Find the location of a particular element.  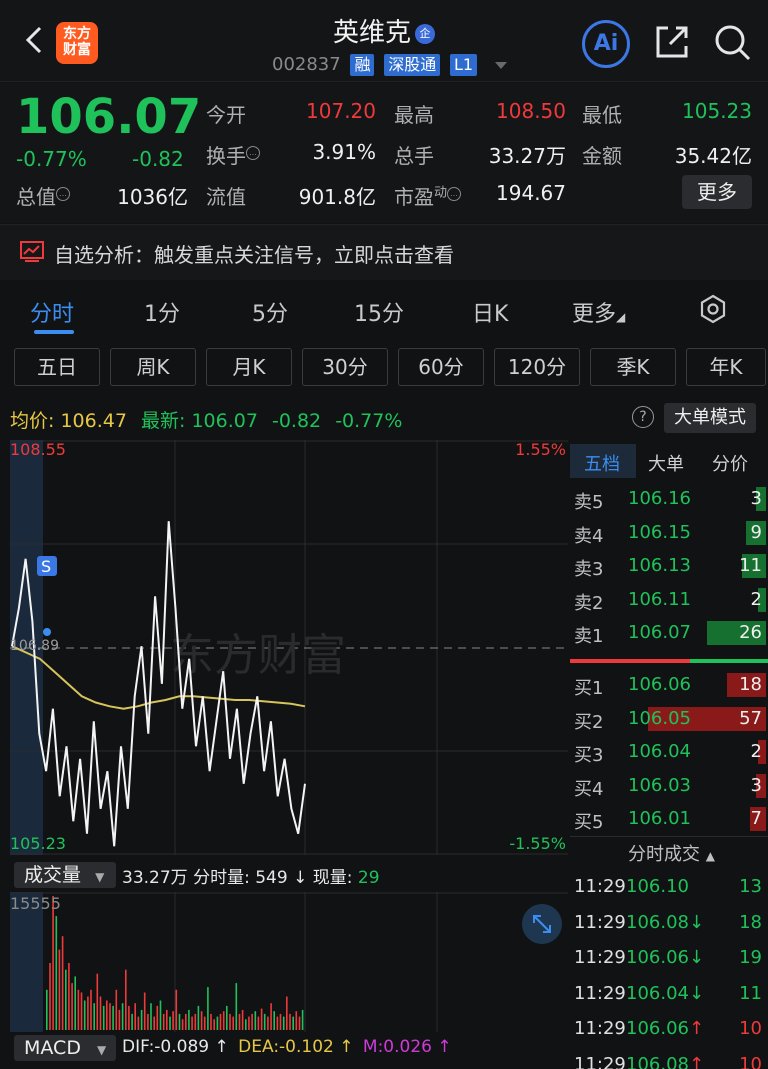

period-week: 周K is located at coordinates (153, 367).